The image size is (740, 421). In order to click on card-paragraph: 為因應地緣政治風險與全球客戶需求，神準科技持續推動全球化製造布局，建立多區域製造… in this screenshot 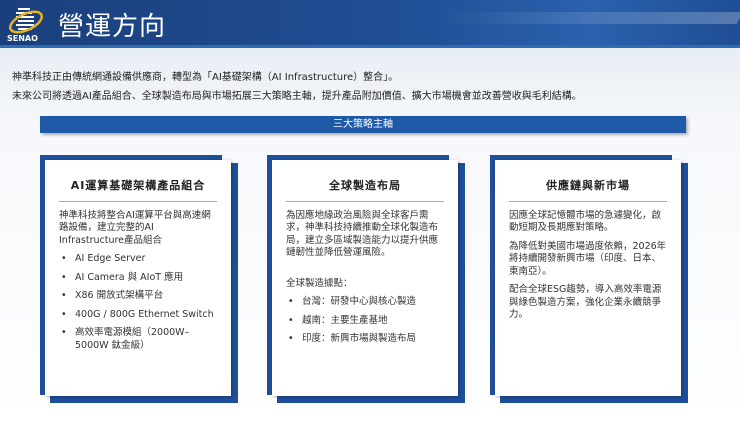, I will do `click(362, 234)`.